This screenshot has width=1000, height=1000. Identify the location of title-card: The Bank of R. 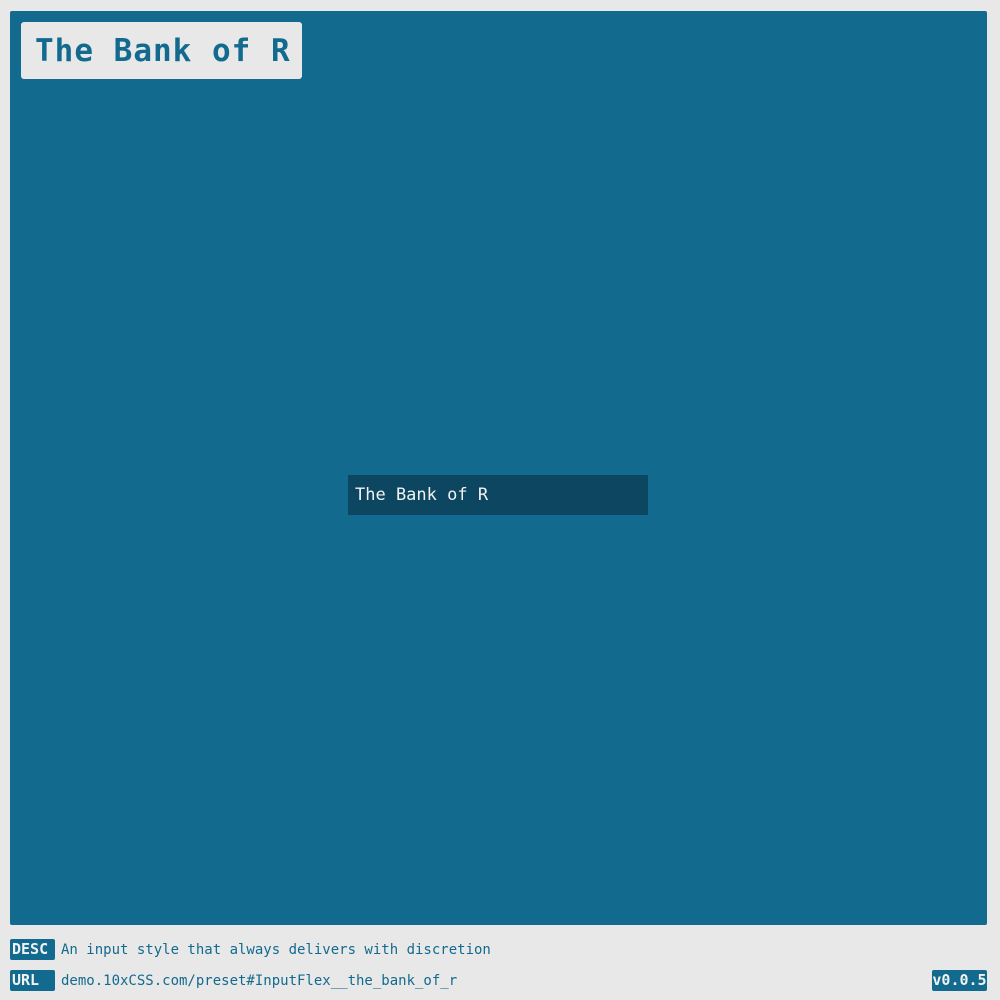
(161, 50).